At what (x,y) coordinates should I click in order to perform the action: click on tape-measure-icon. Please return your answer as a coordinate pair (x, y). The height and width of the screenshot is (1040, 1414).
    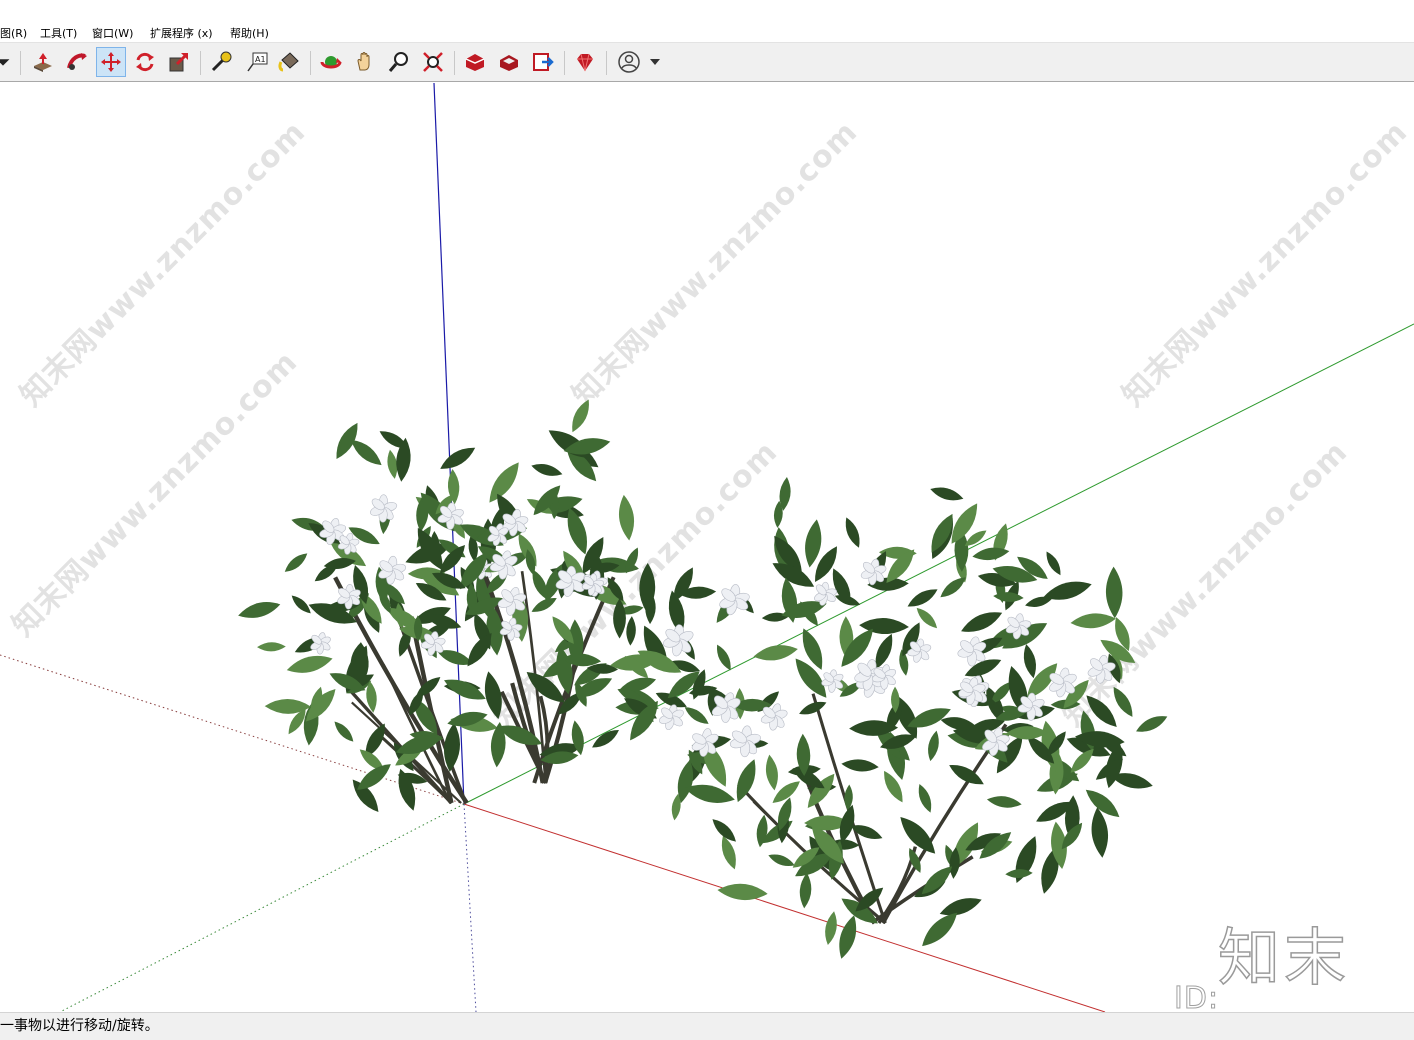
    Looking at the image, I should click on (221, 62).